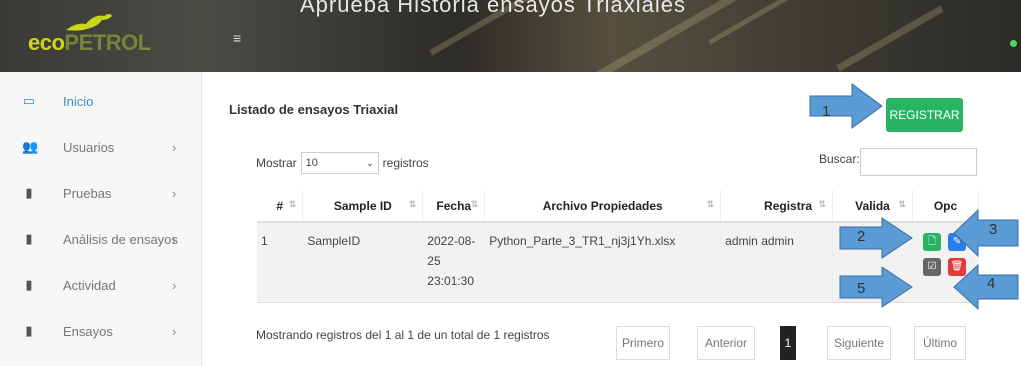 The width and height of the screenshot is (1021, 366). I want to click on column-header-archivo: Archivo Propiedades ⇅, so click(603, 206).